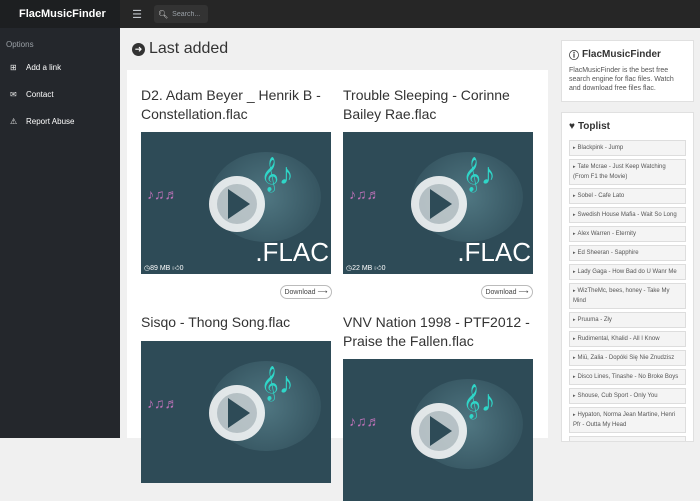 This screenshot has width=700, height=501. I want to click on toplist-item-label: WizTheMc, bees, honey - Take My Mind, so click(621, 296).